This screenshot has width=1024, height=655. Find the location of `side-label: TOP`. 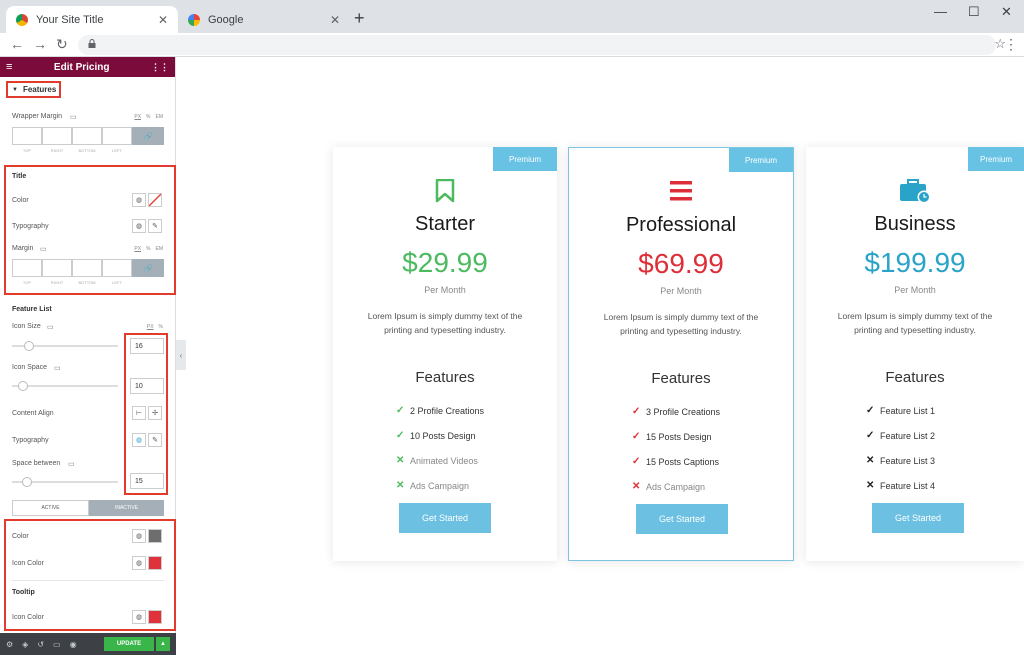

side-label: TOP is located at coordinates (27, 150).